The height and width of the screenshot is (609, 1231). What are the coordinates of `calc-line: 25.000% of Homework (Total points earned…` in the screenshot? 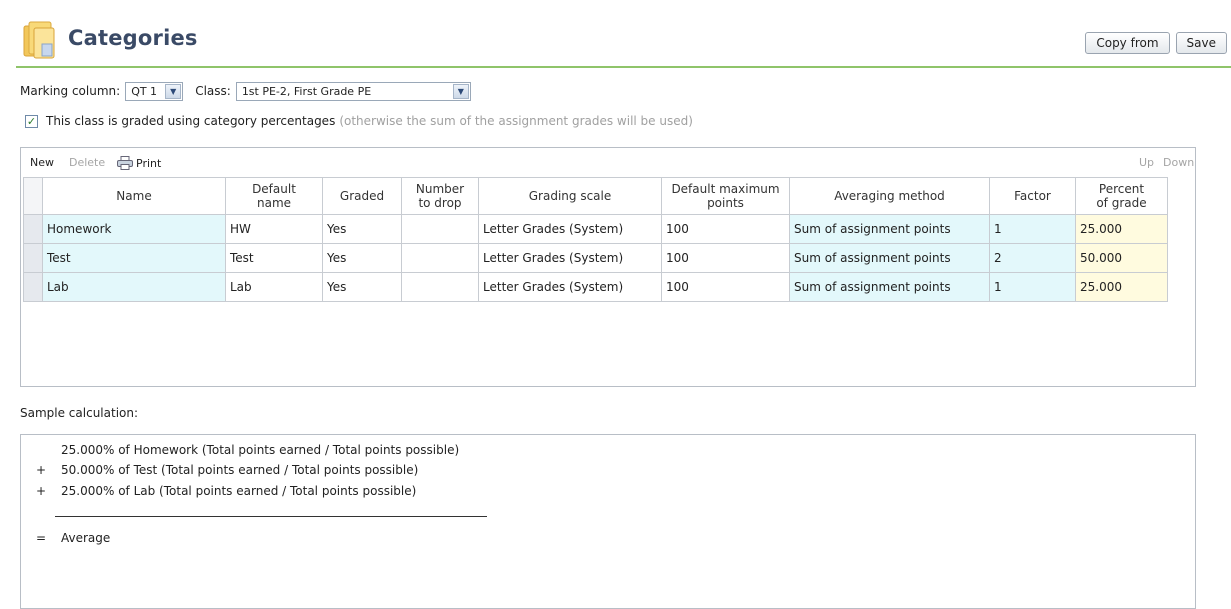 It's located at (240, 452).